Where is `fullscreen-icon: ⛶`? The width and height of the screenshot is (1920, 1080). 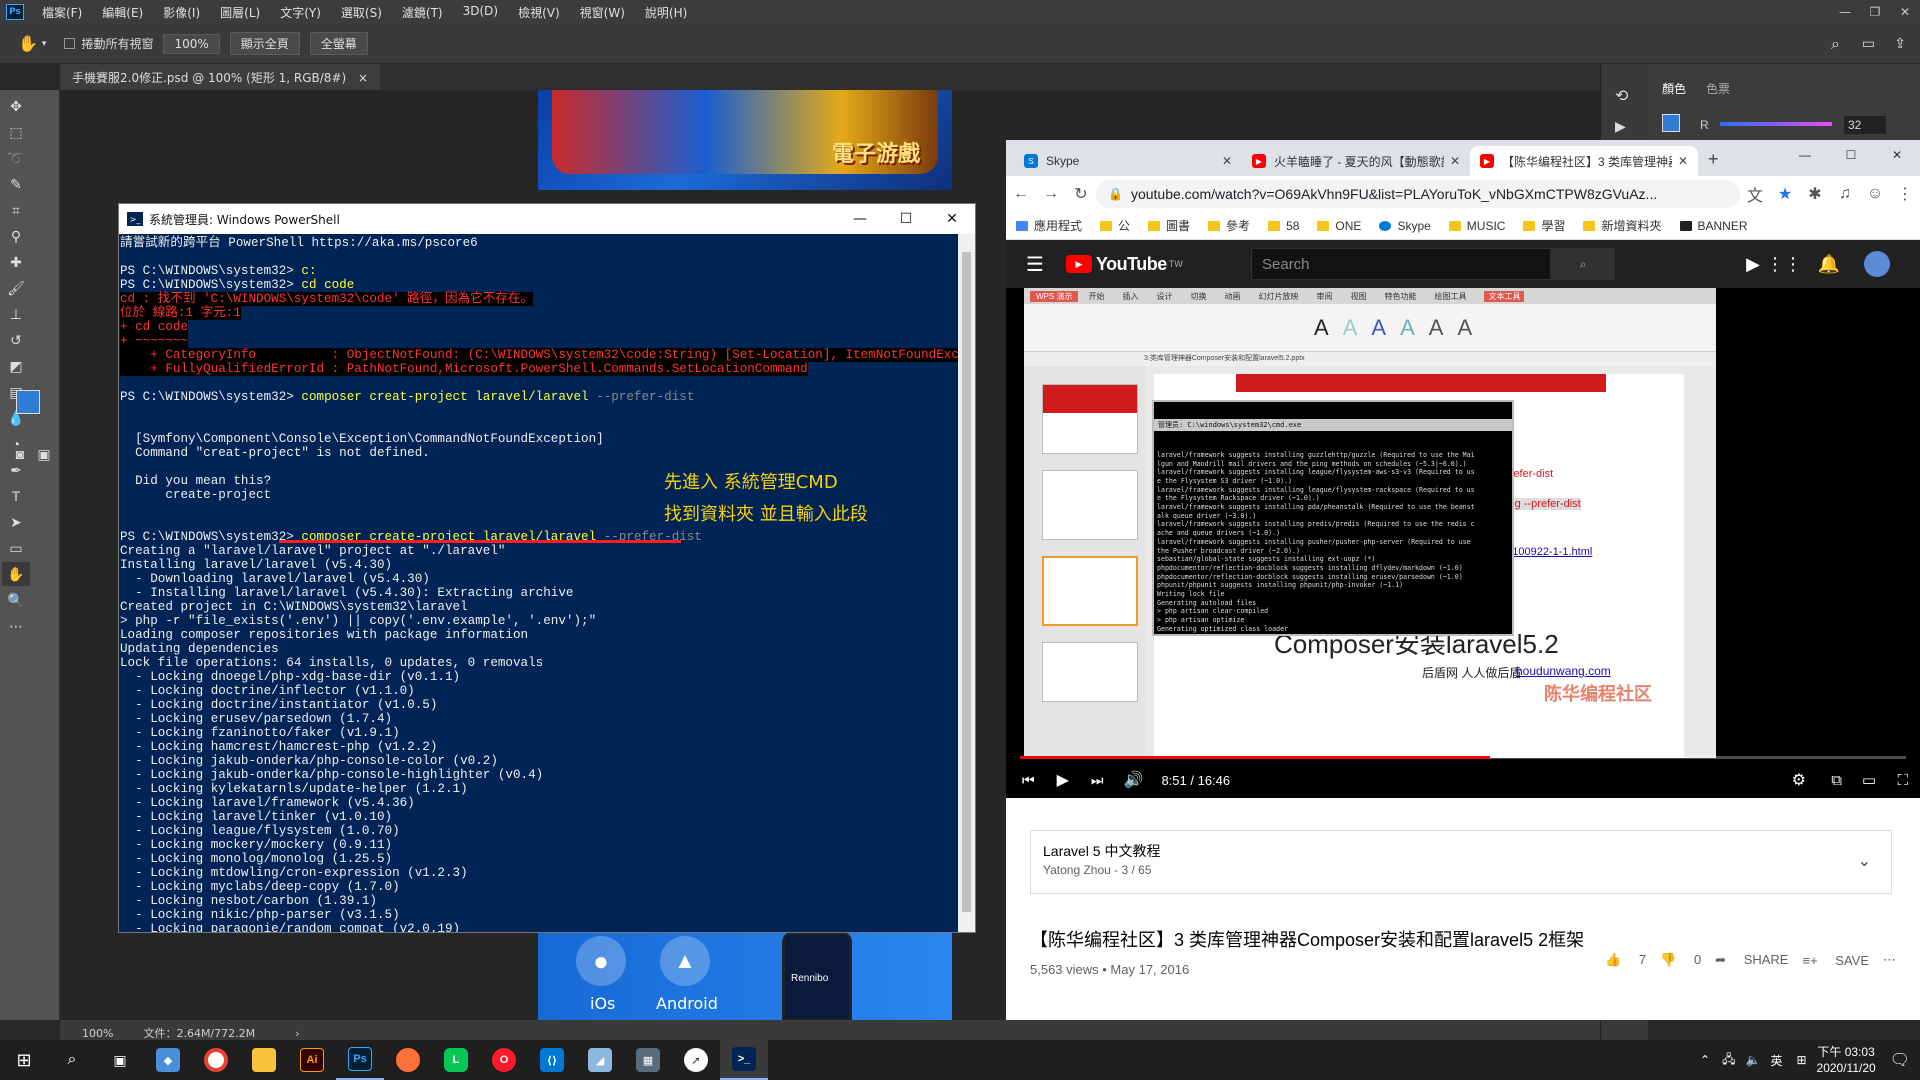
fullscreen-icon: ⛶ is located at coordinates (1902, 780).